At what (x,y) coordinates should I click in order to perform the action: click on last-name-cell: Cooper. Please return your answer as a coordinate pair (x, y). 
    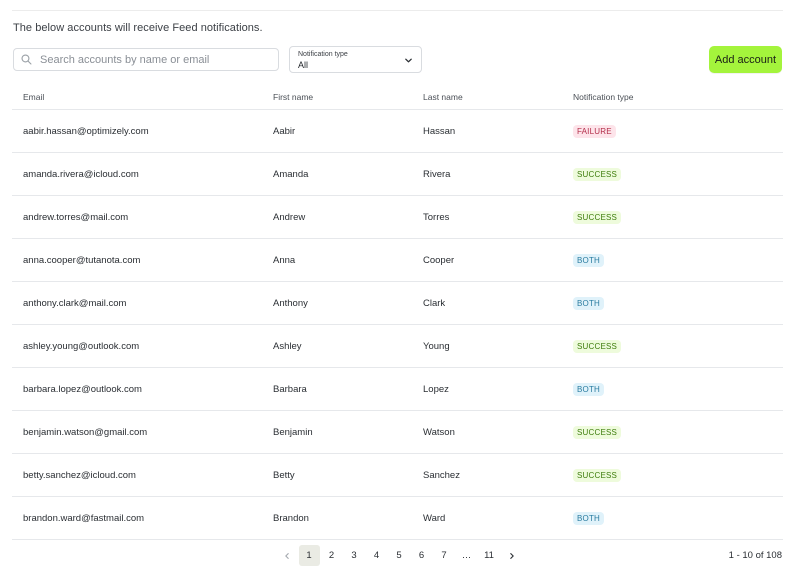
    Looking at the image, I should click on (439, 260).